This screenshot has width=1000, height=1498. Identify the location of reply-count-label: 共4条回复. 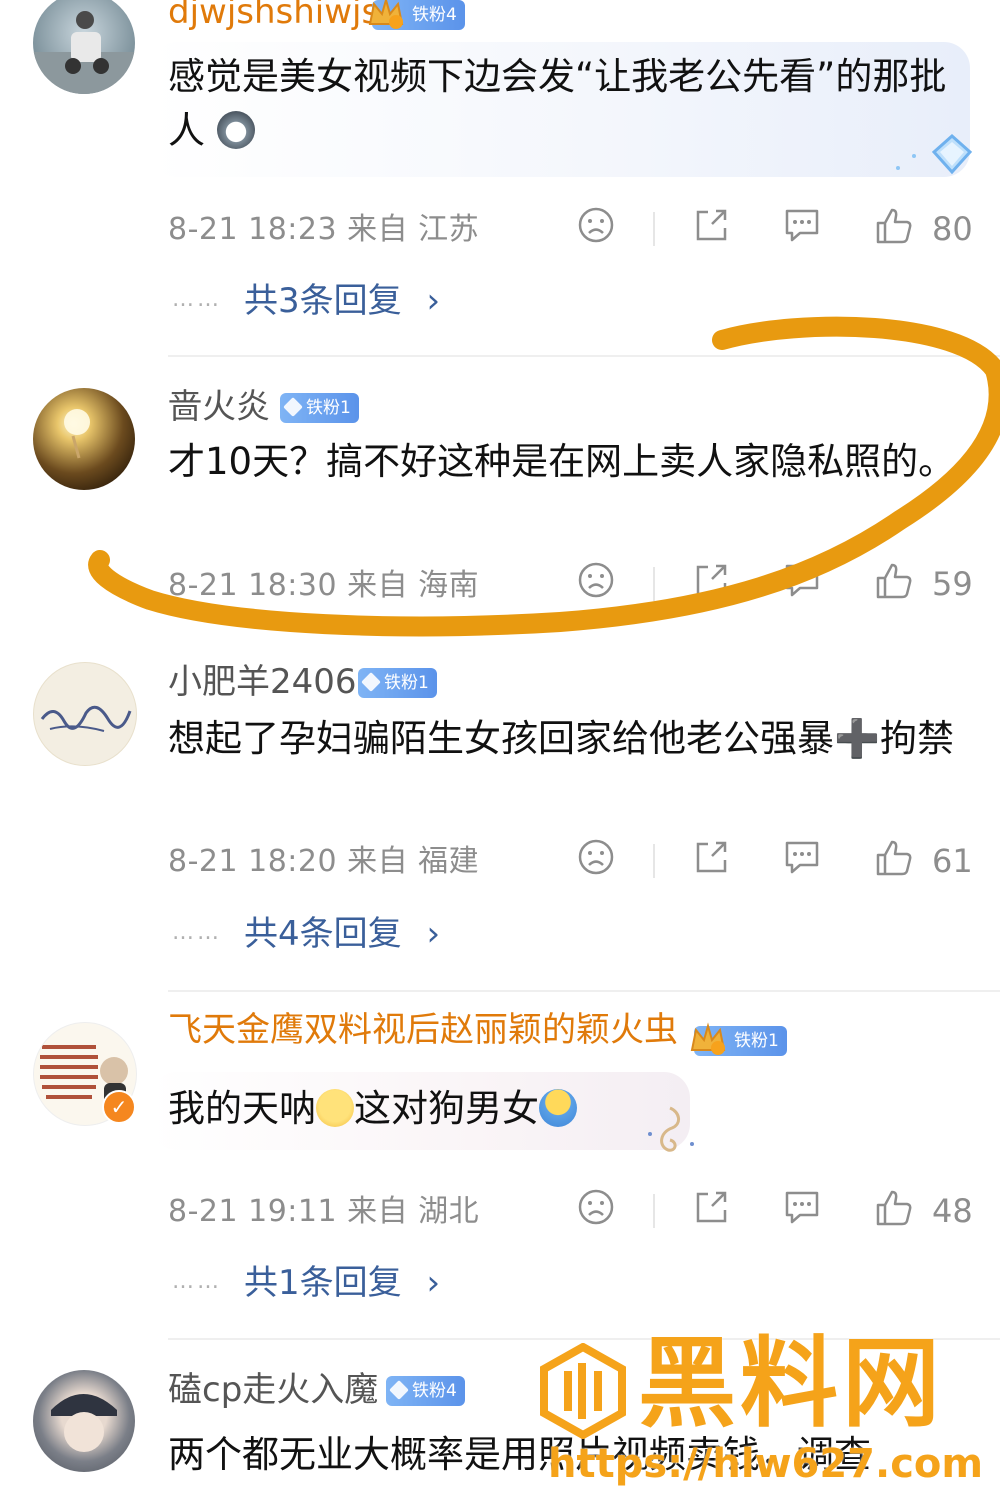
(323, 934).